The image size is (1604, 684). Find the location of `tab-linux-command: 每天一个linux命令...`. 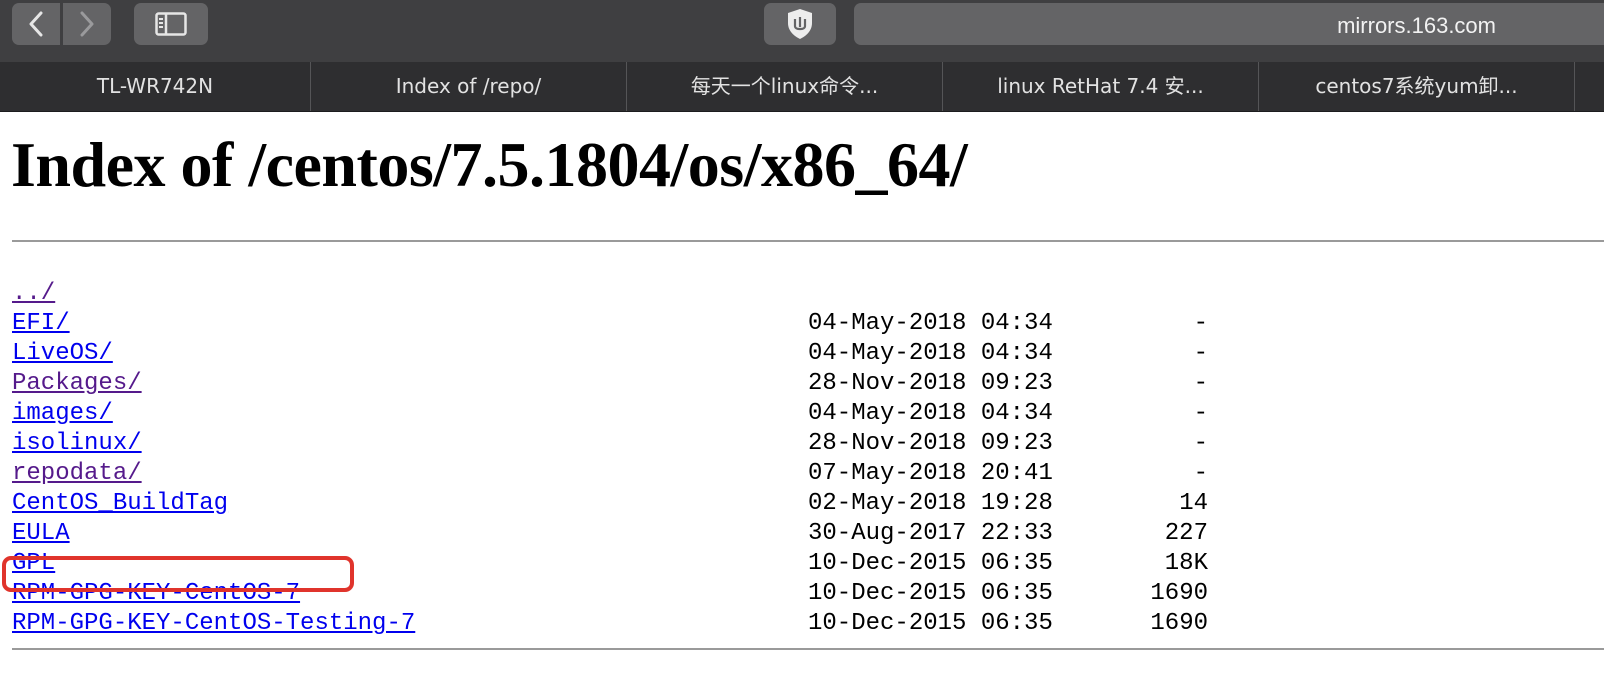

tab-linux-command: 每天一个linux命令... is located at coordinates (785, 86).